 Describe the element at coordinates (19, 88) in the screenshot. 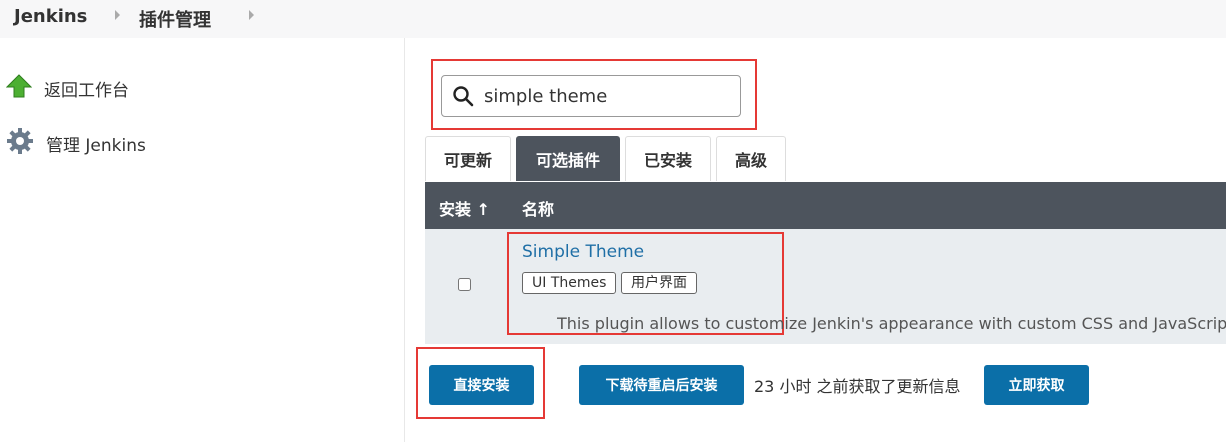

I see `arrow-up-icon` at that location.